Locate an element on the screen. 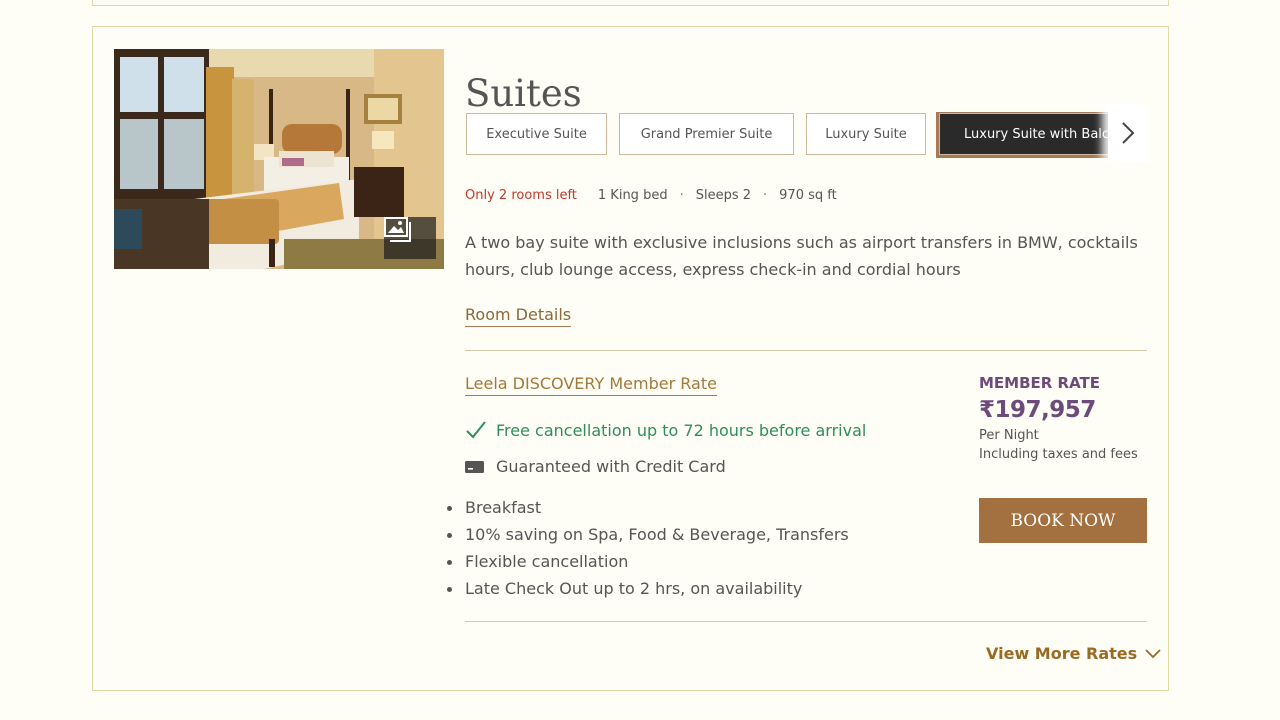  rate-name-link: Leela DISCOVERY Member Rate is located at coordinates (591, 385).